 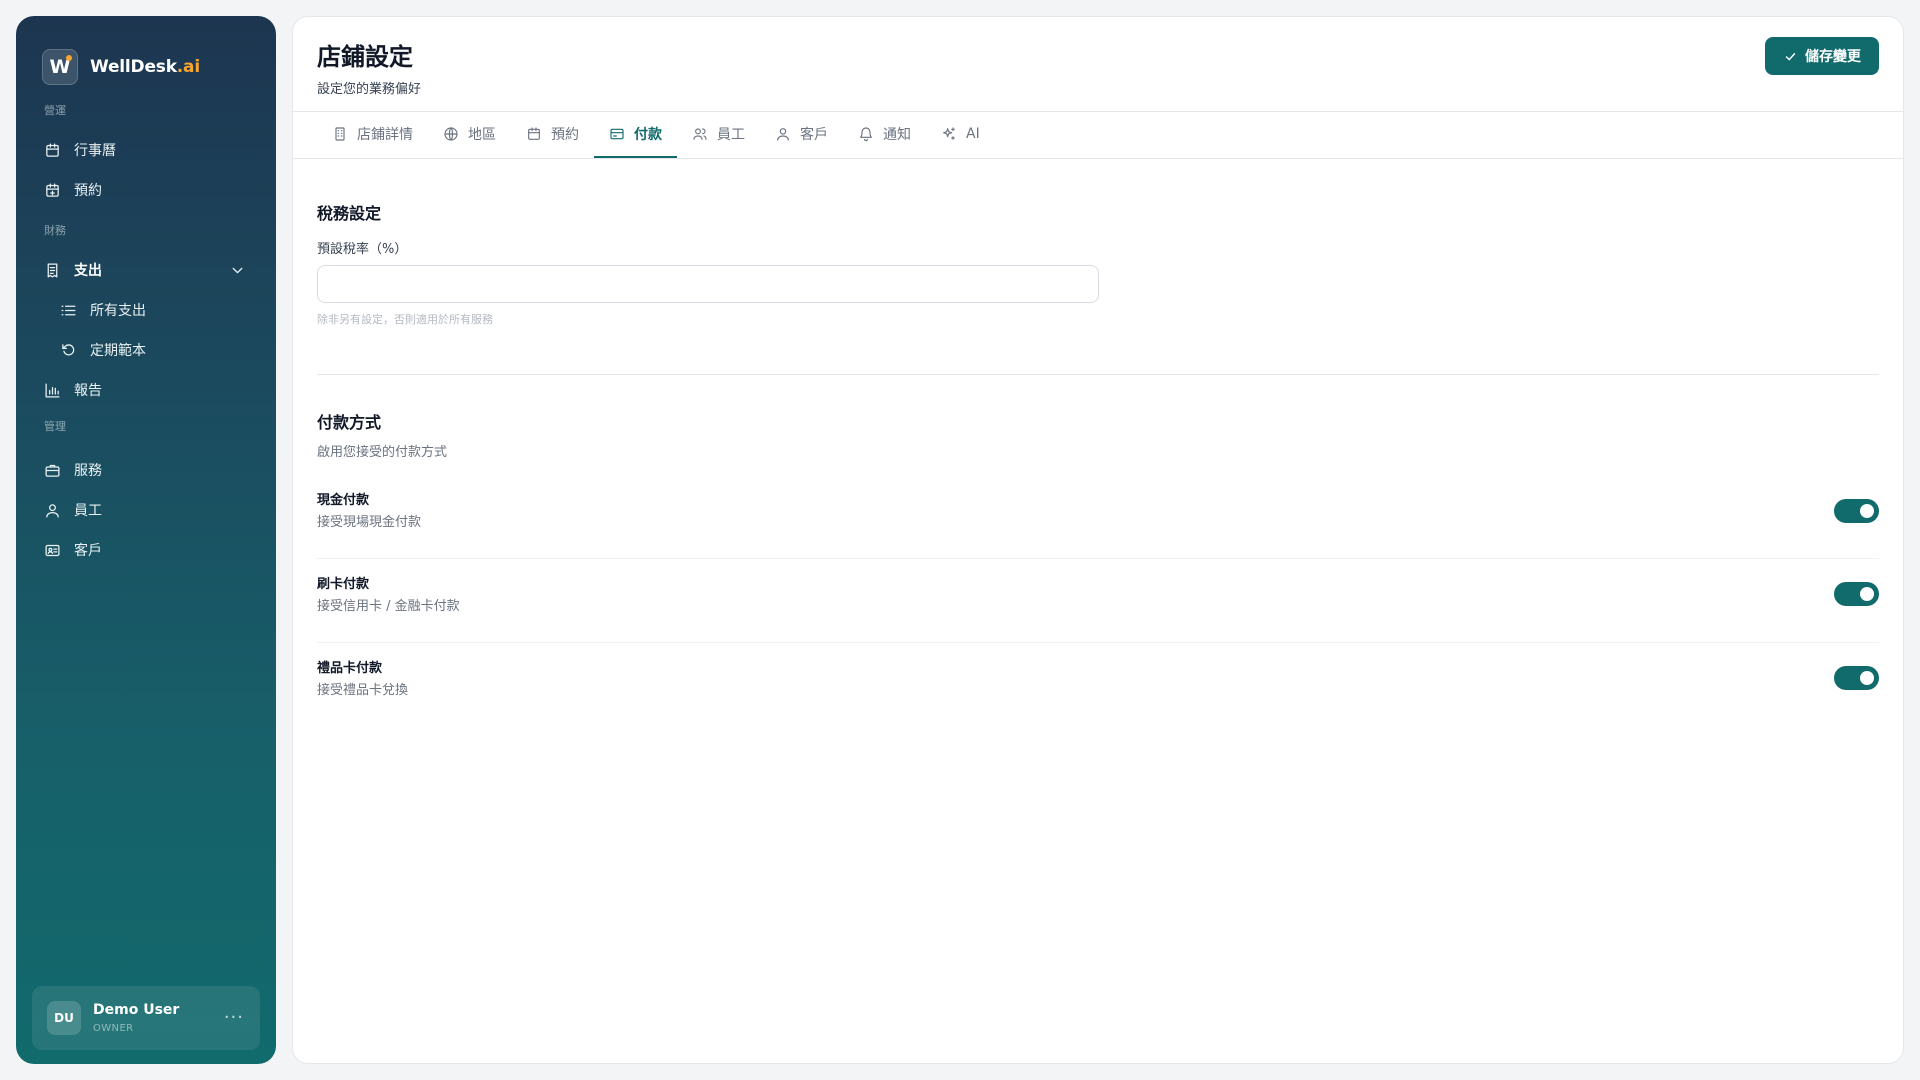 I want to click on tab-label: 員工, so click(x=731, y=135).